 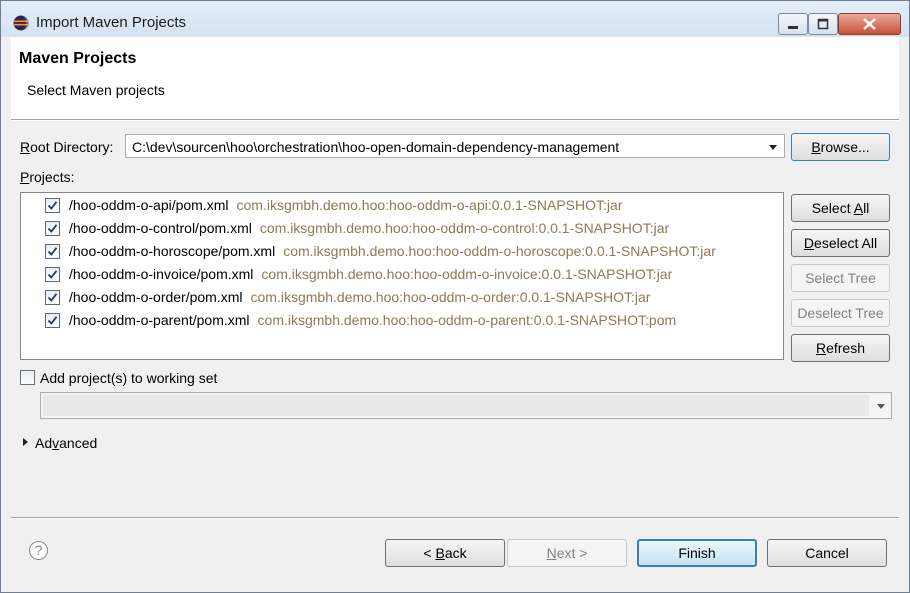 I want to click on page-description: Select Maven projects, so click(x=96, y=90).